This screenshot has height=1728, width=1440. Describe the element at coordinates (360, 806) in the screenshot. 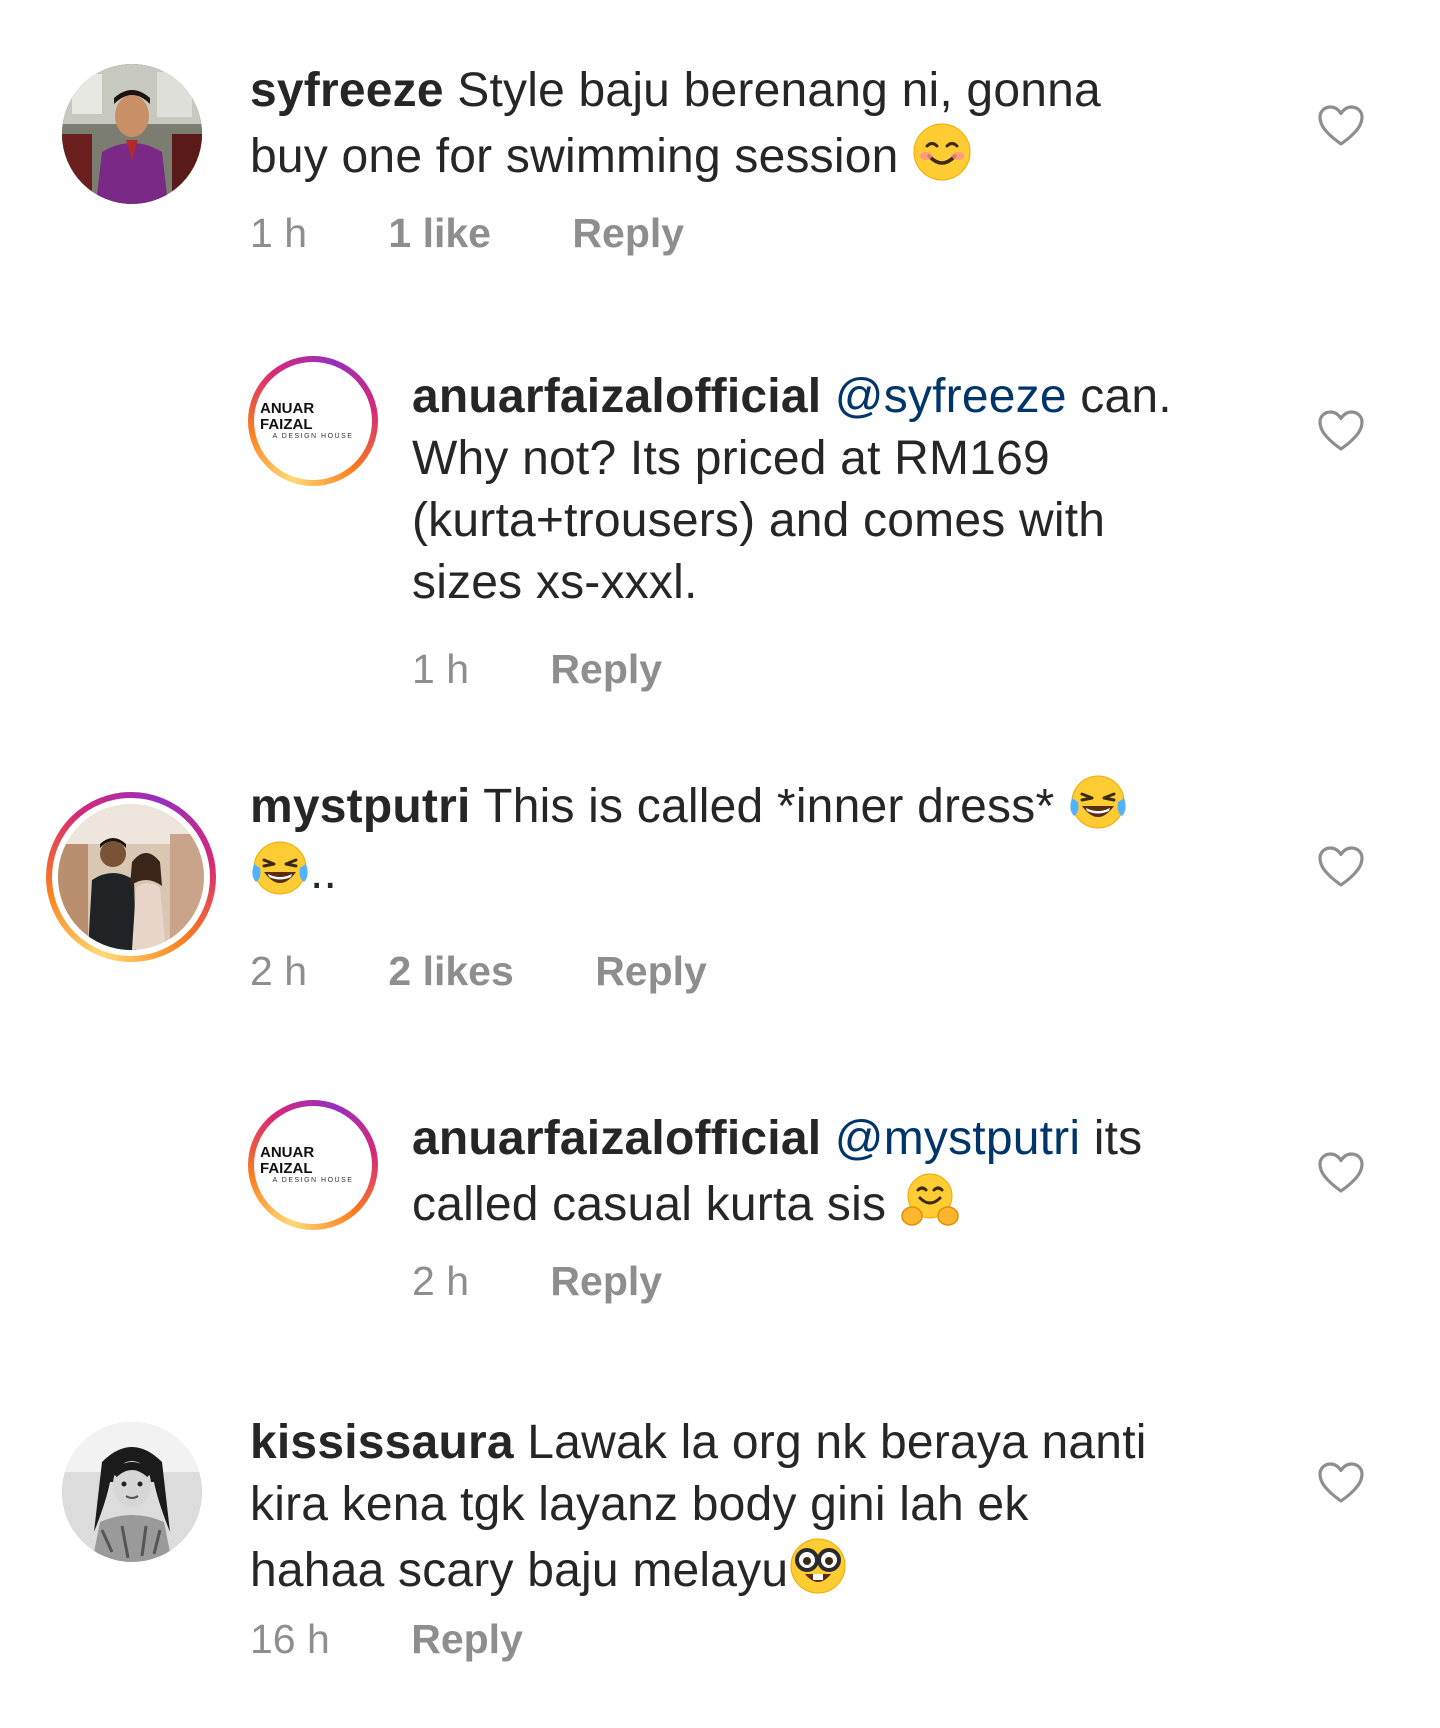

I see `comment-username: mystputri` at that location.